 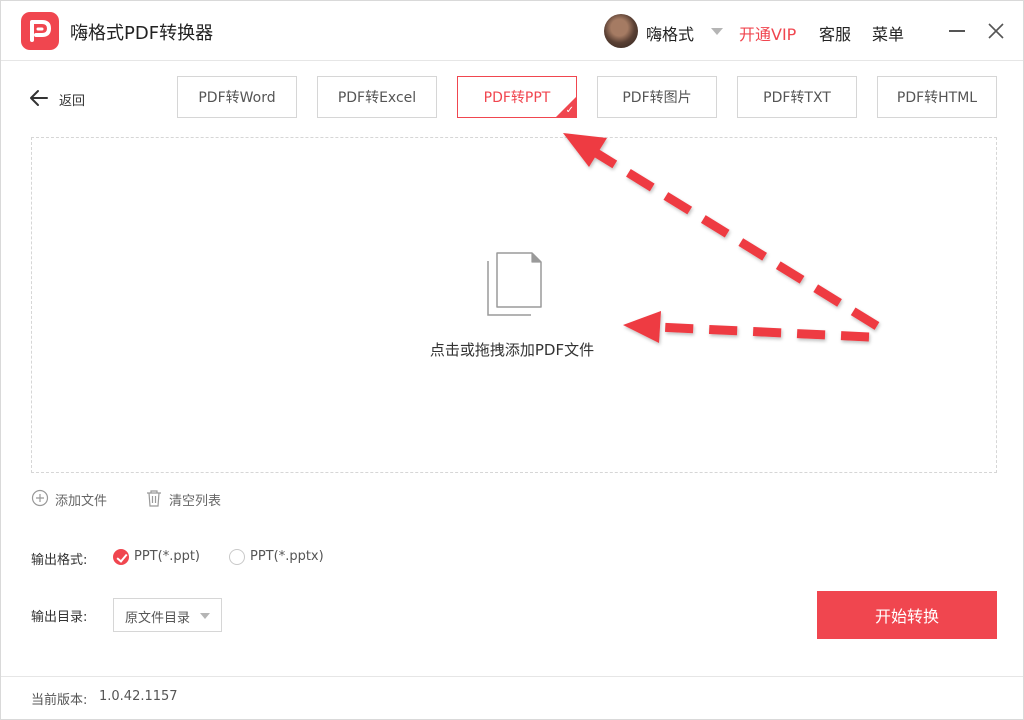 I want to click on tab-label: PDF转图片, so click(x=657, y=98).